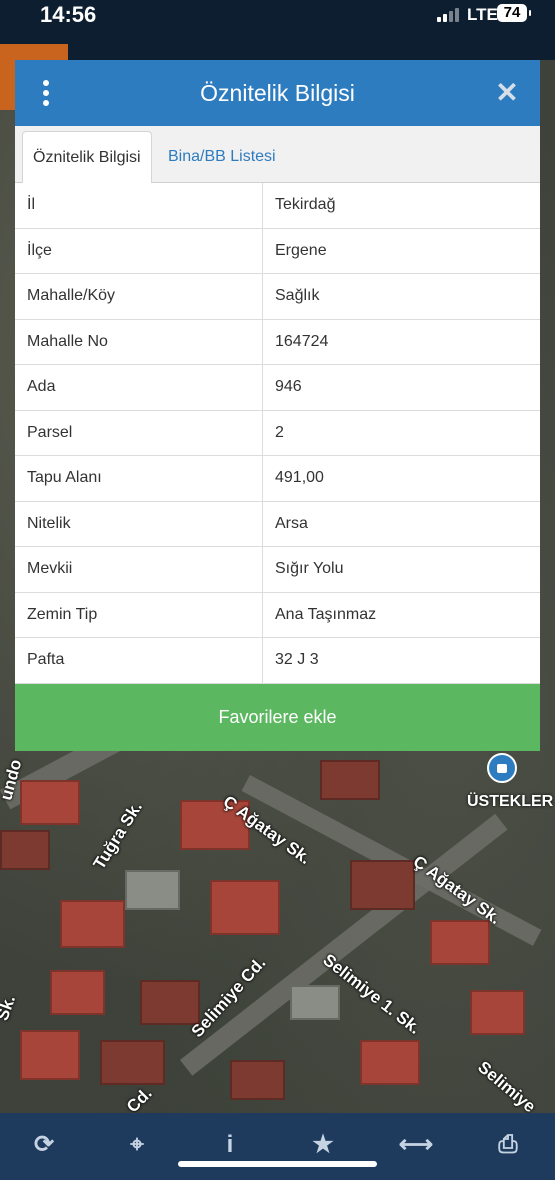  I want to click on attribute-key: Nitelik, so click(139, 524).